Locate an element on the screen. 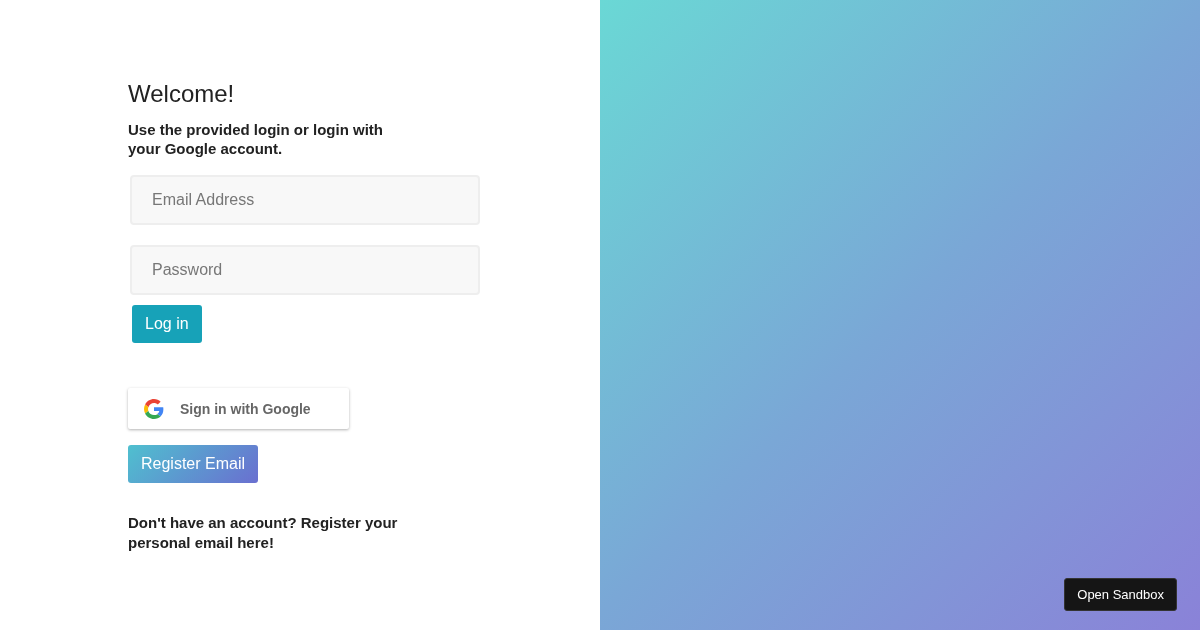 This screenshot has width=1200, height=630. google-sign-in-button: Sign in with Google is located at coordinates (238, 408).